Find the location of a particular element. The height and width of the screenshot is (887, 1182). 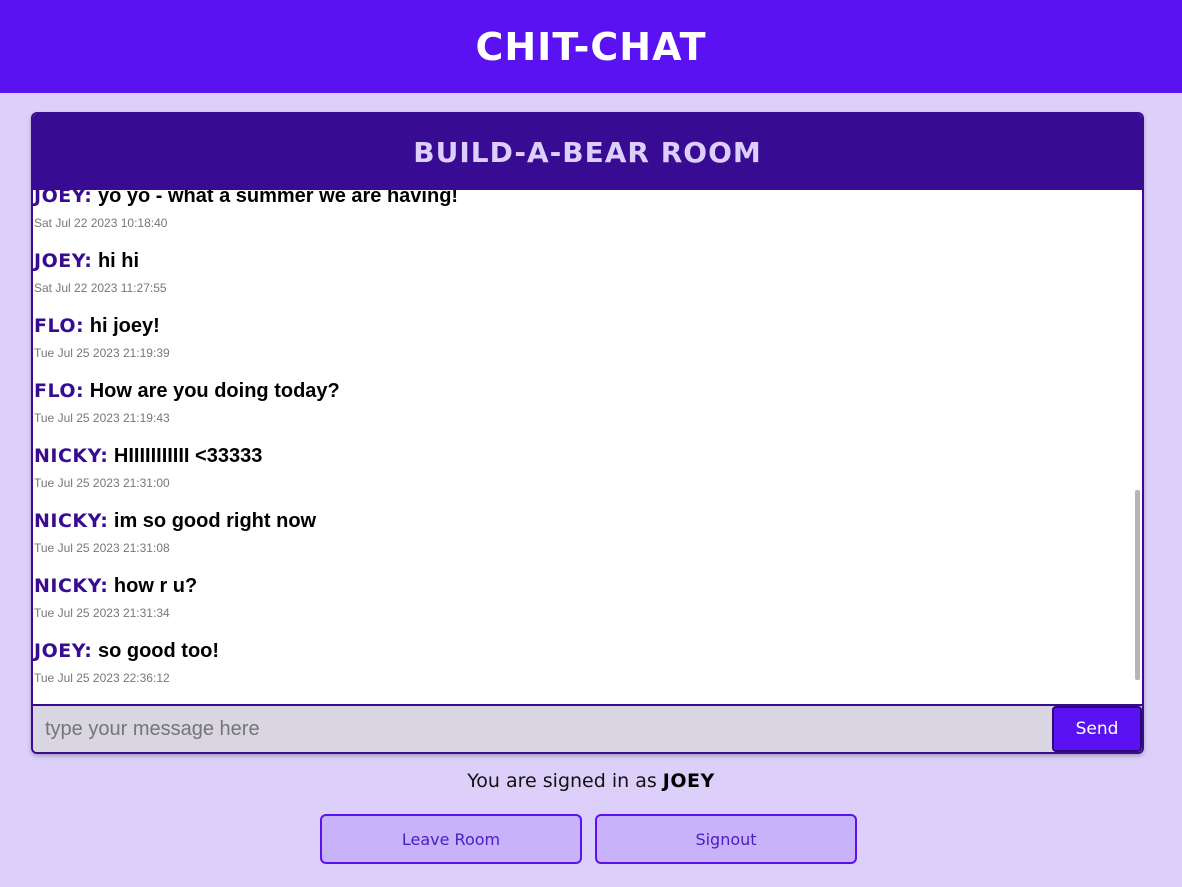

message-line: NICKY: HIIIIIIIIIII <33333 is located at coordinates (584, 456).